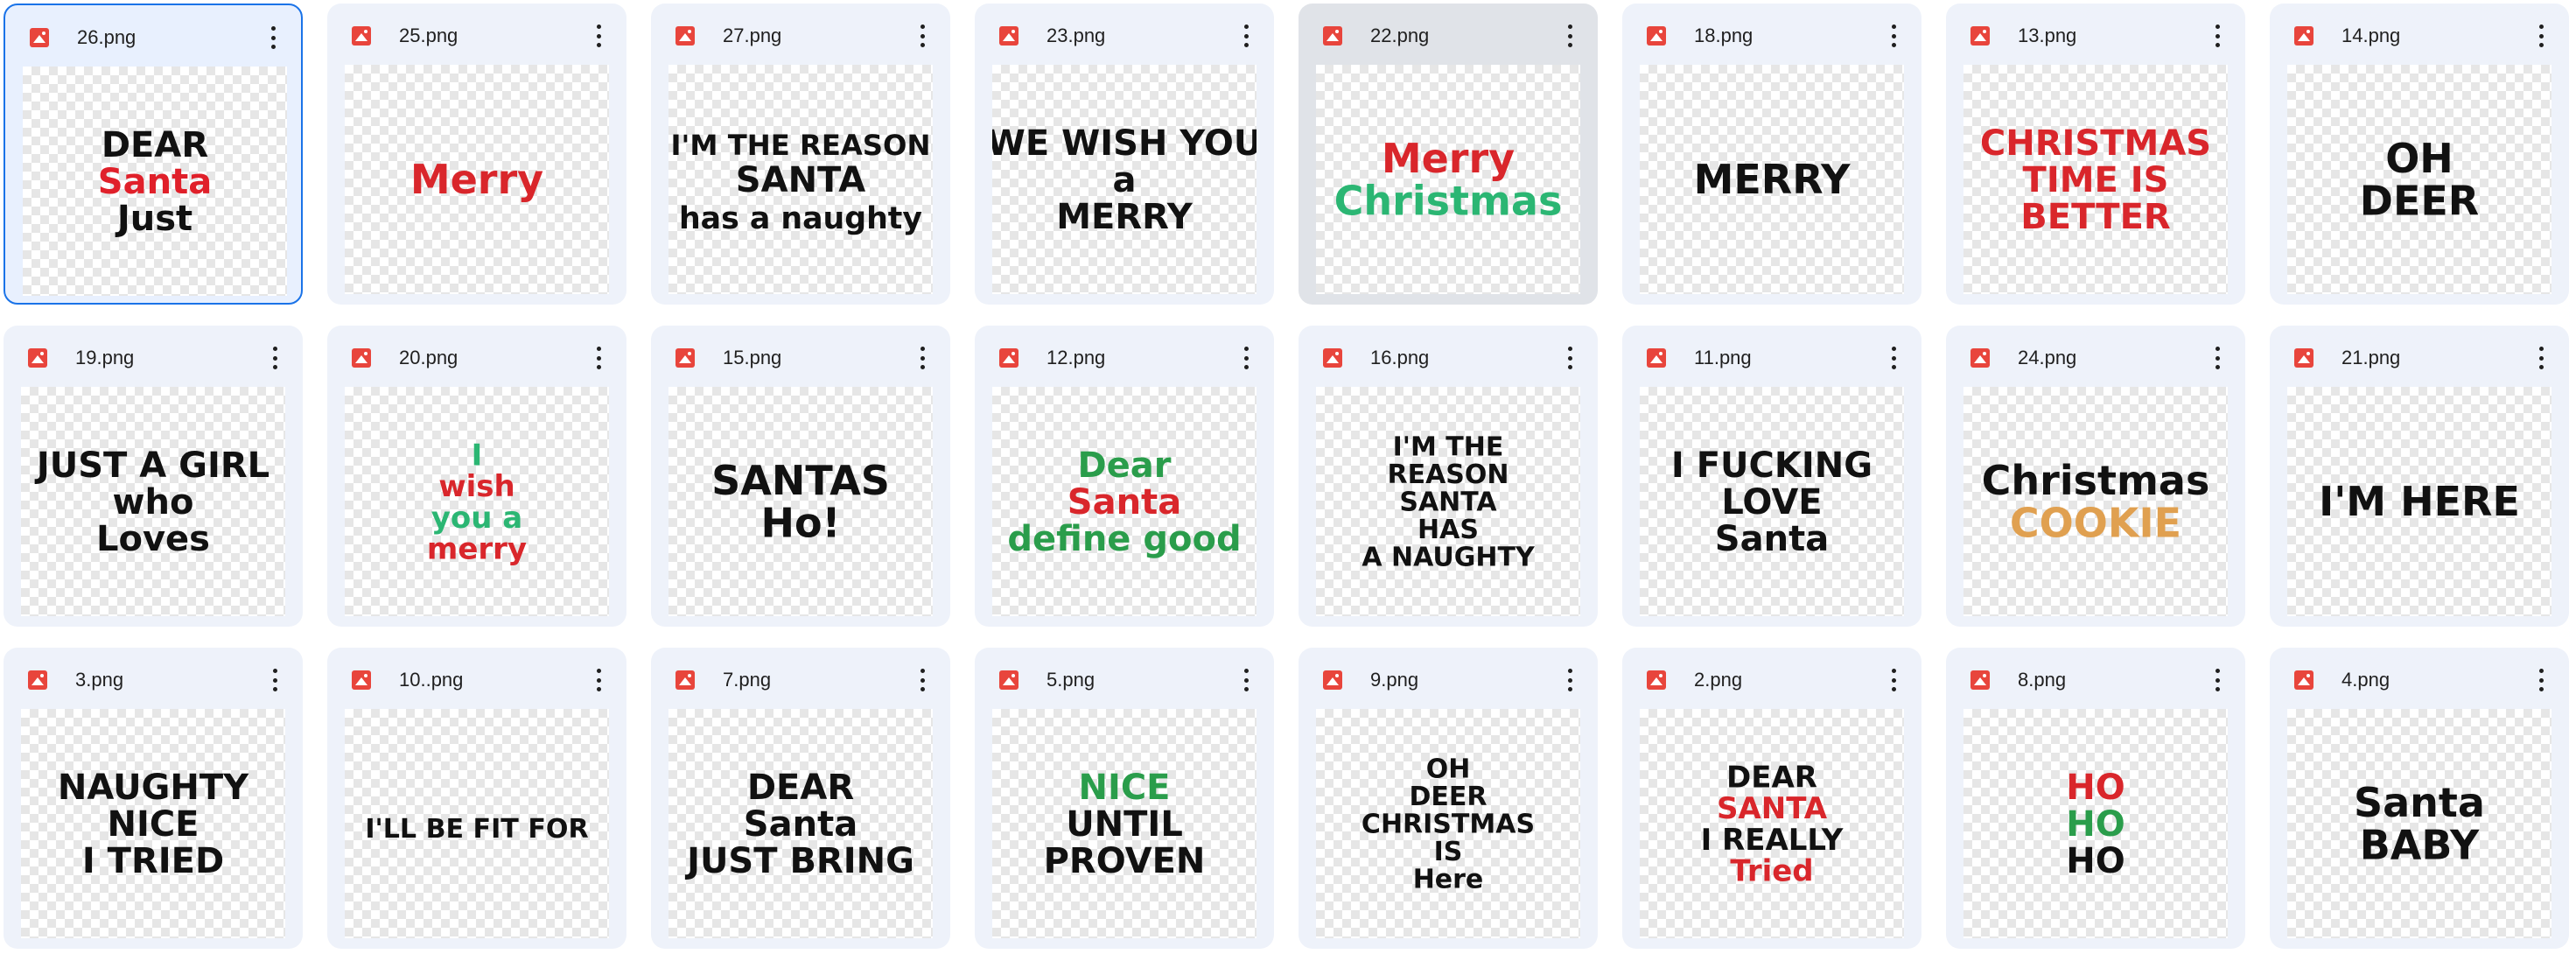 Image resolution: width=2576 pixels, height=975 pixels. I want to click on file-thumbnail: SANTAS Ho!, so click(800, 501).